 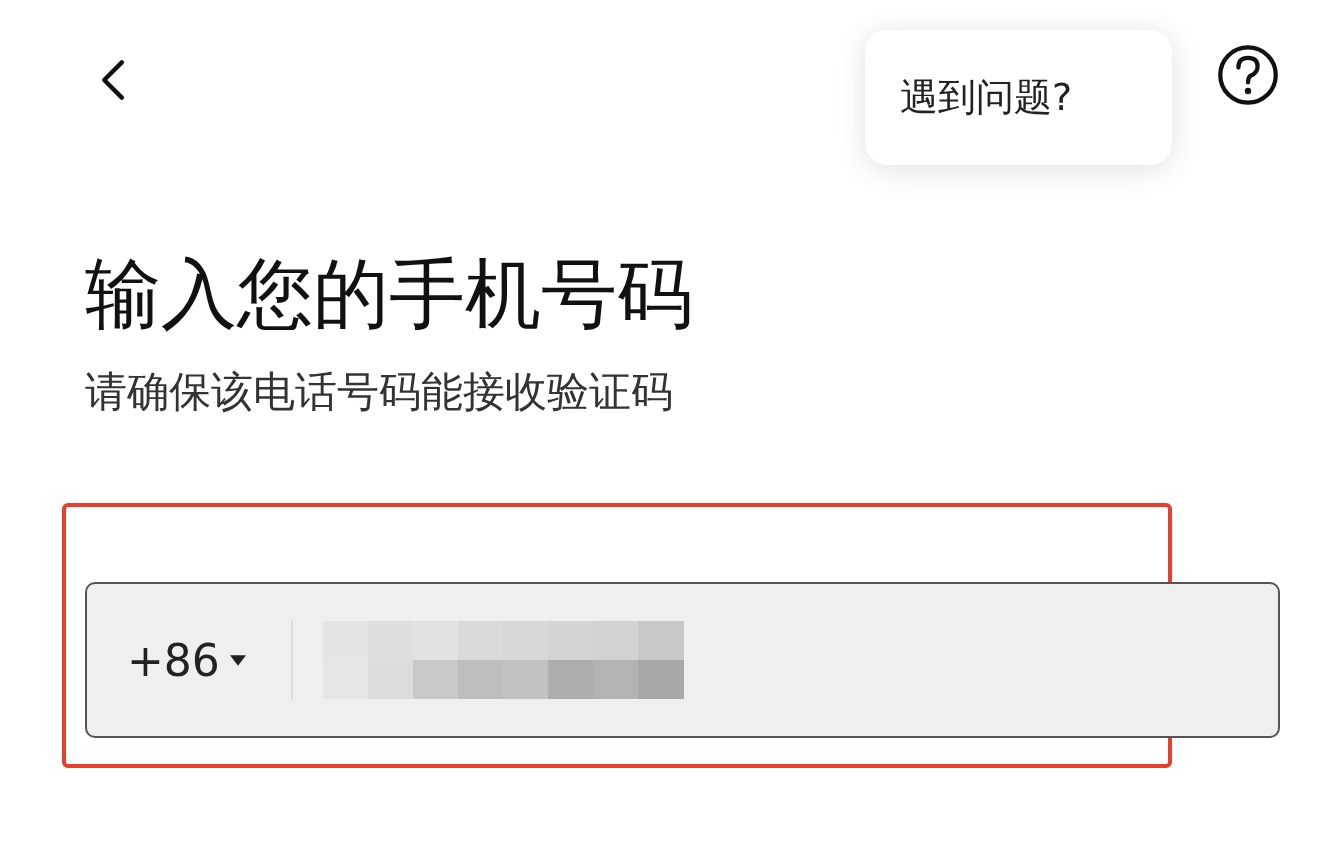 What do you see at coordinates (186, 660) in the screenshot?
I see `country-code-selector: +86` at bounding box center [186, 660].